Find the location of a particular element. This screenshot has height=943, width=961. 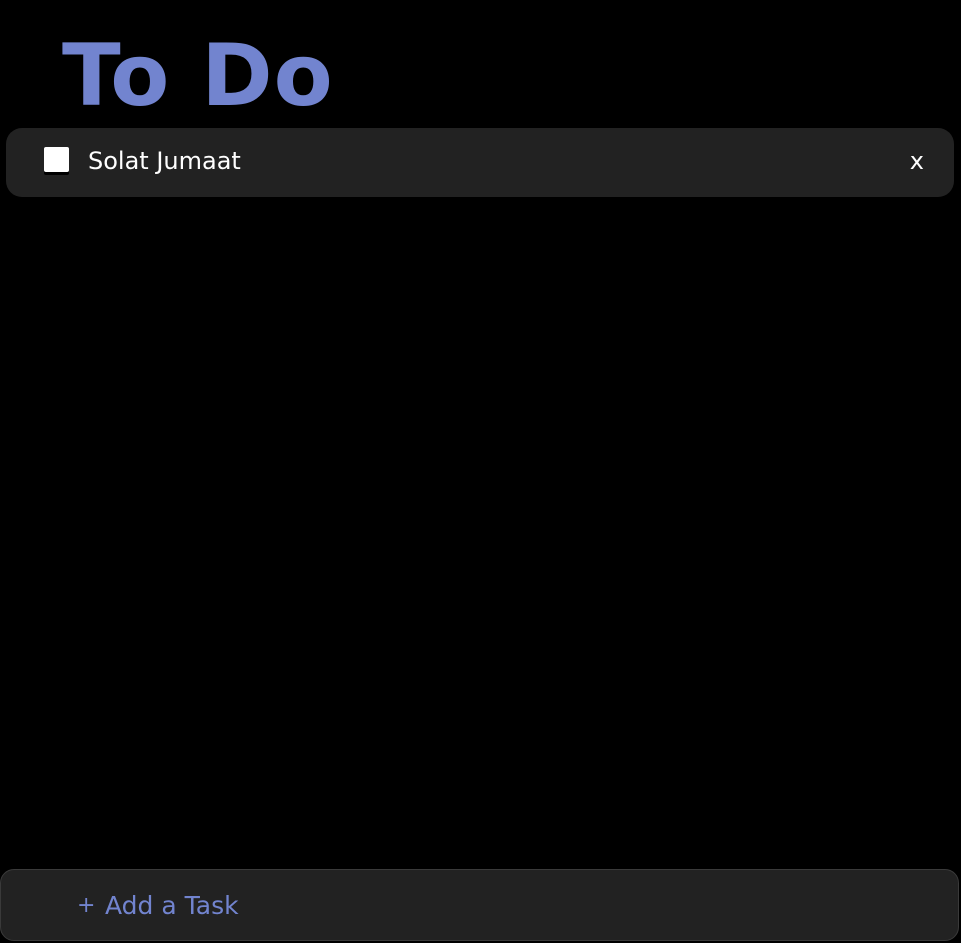

add-task-input is located at coordinates (505, 905).